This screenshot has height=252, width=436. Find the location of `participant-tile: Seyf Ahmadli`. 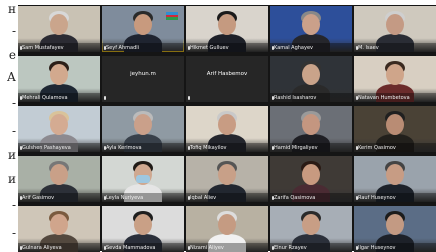

participant-tile: Seyf Ahmadli is located at coordinates (143, 29).